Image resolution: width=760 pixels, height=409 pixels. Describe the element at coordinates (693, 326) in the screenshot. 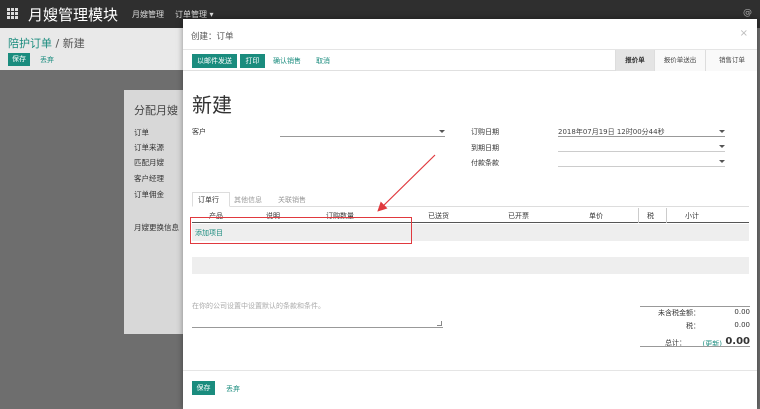

I see `tax-label: 税：` at that location.